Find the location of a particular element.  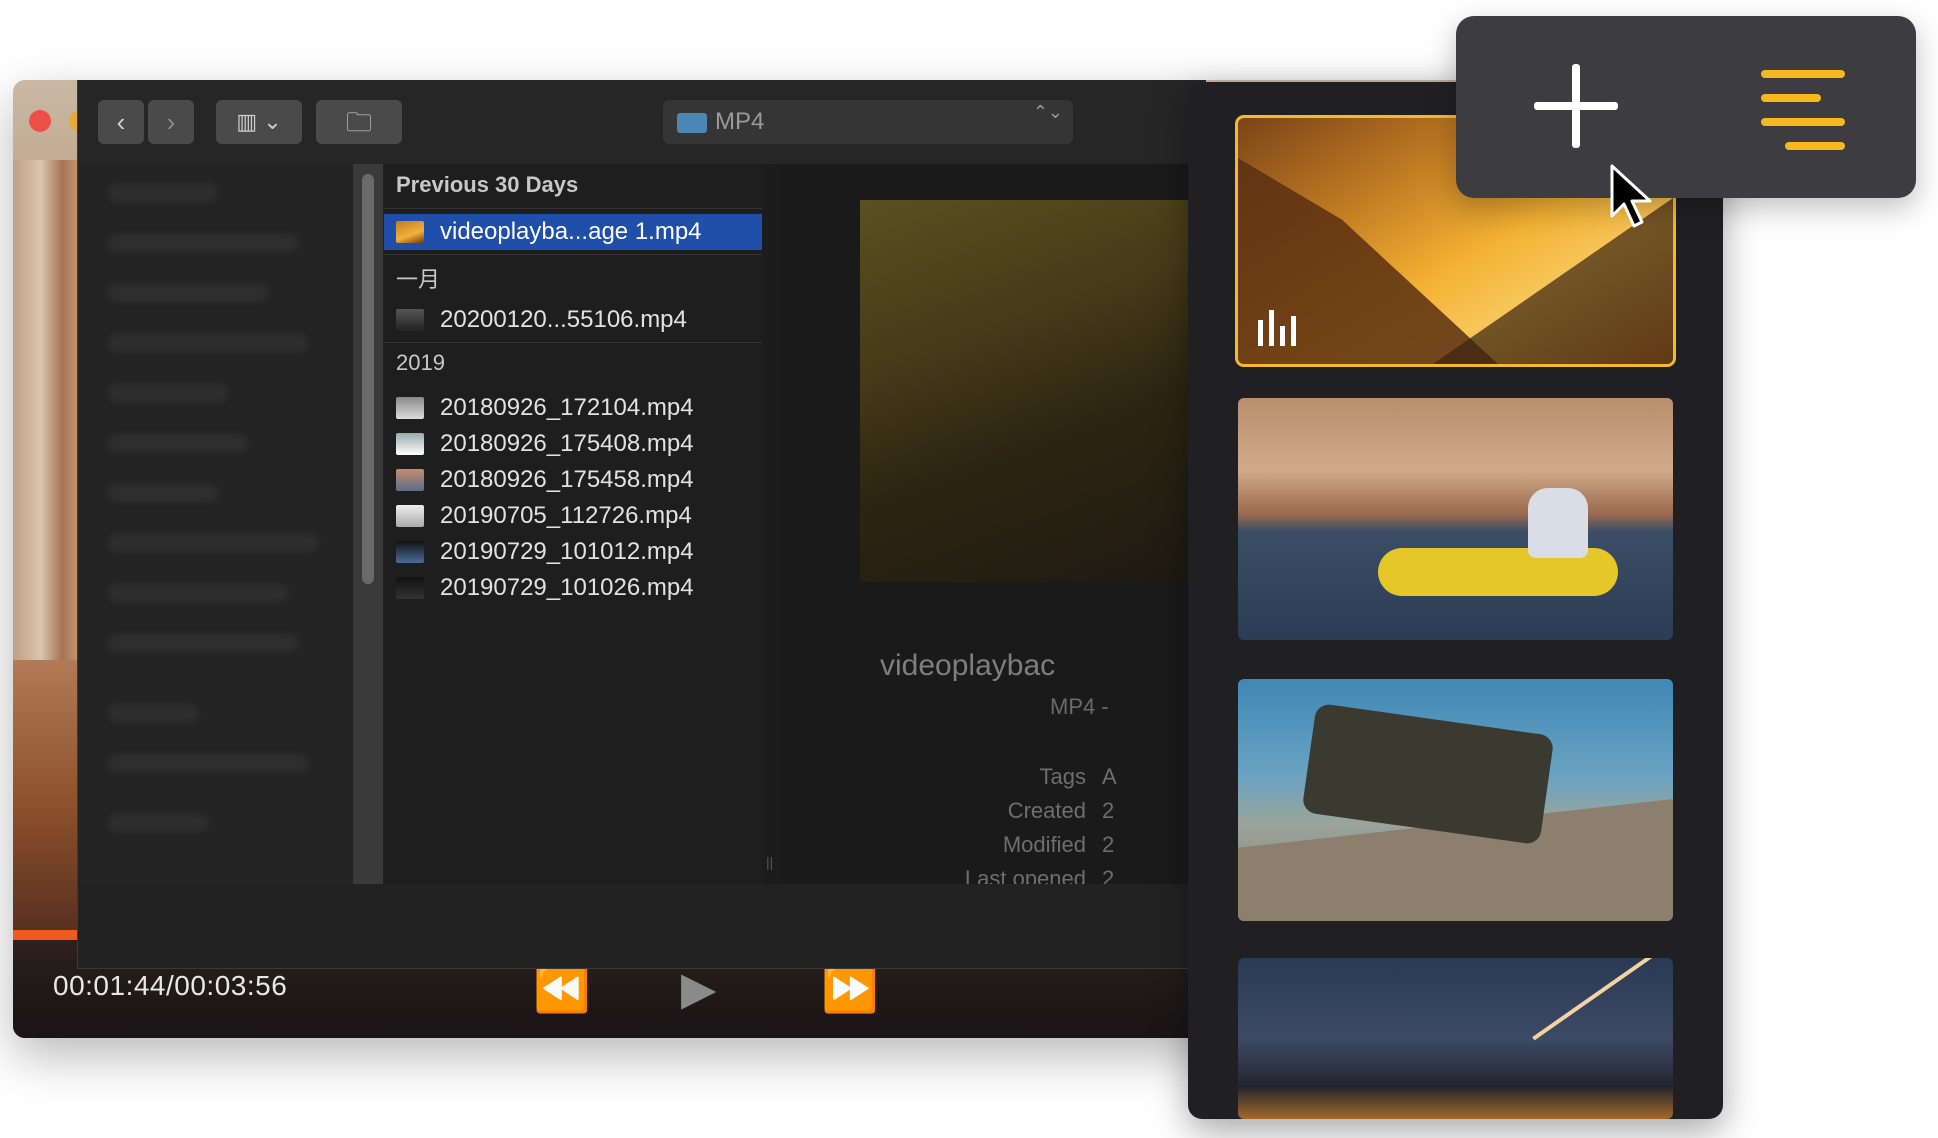

file-name: 20180926_175408.mp4 is located at coordinates (567, 443).